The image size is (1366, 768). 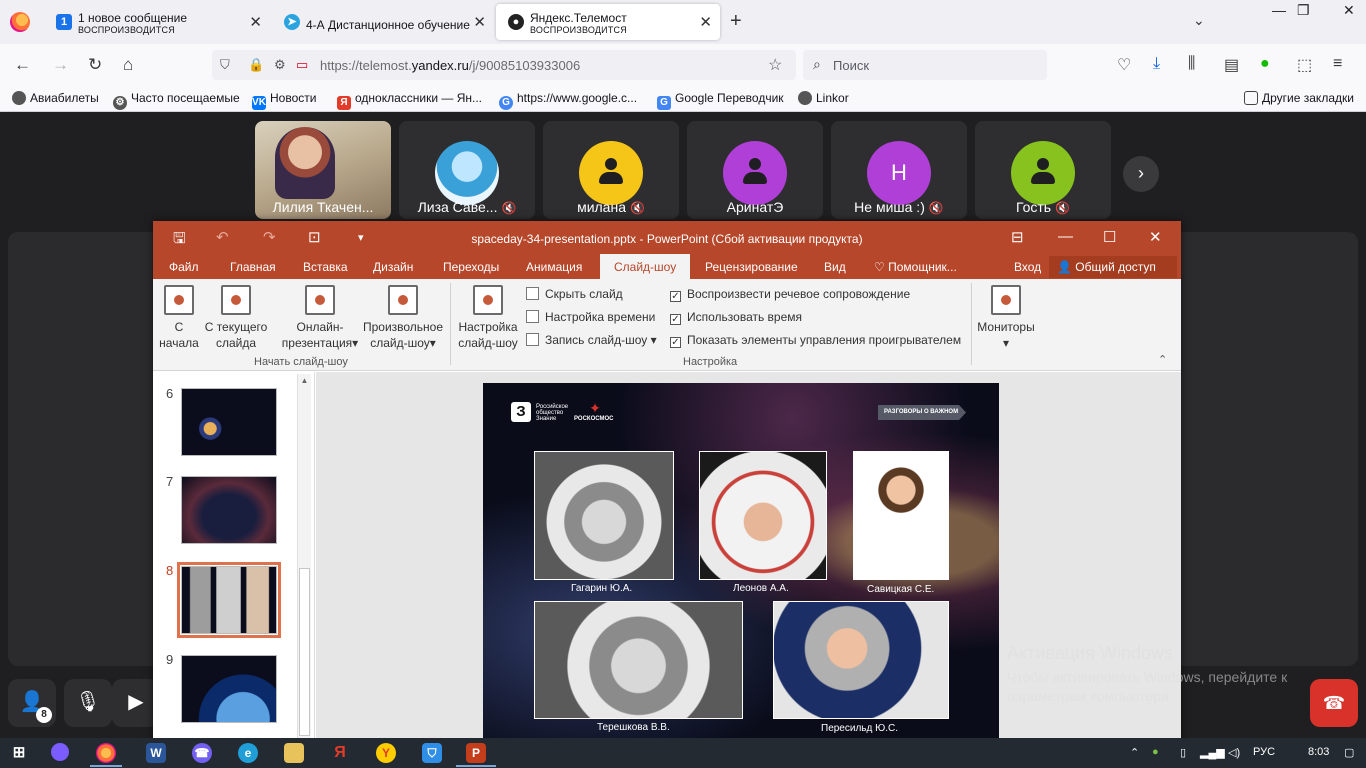 I want to click on tab-messages: 1 1 новое сообщение ВОСПРОИЗВОДИТСЯ ✕, so click(x=157, y=22).